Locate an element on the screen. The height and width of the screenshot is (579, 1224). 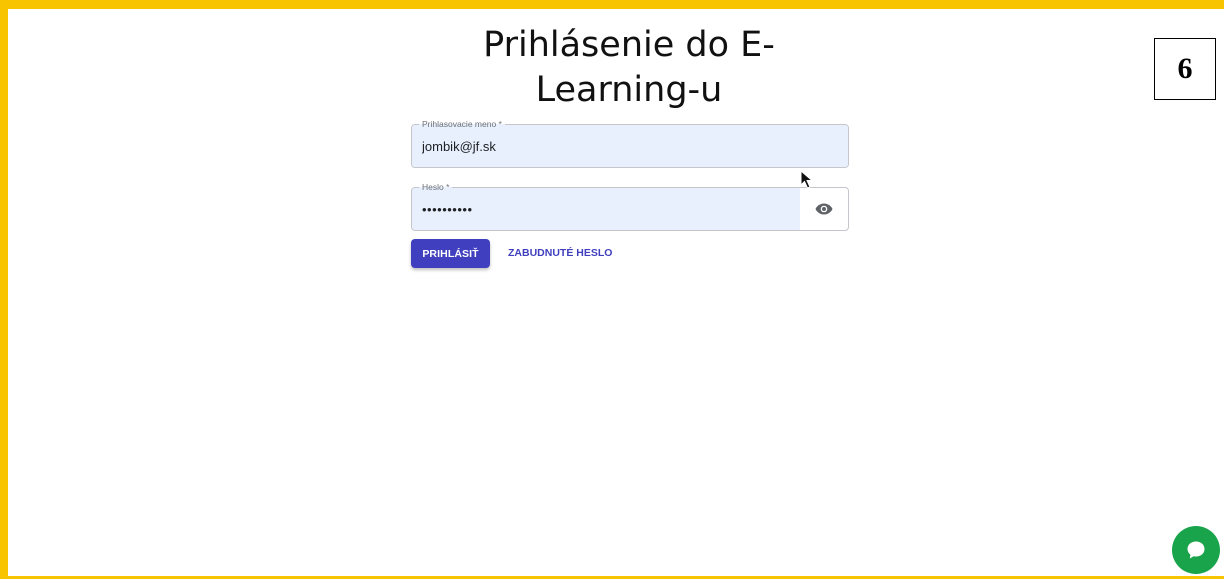
login-button: PRIHLÁSIŤ is located at coordinates (450, 253).